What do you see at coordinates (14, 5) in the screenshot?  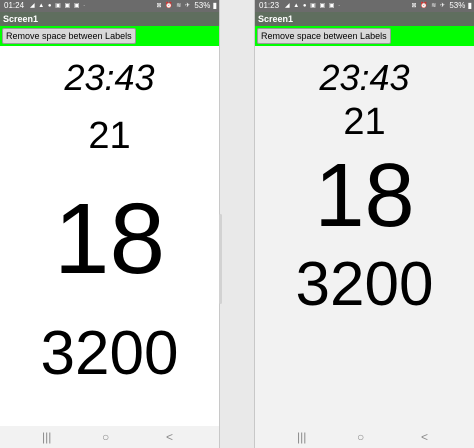 I see `status-time: 01:24` at bounding box center [14, 5].